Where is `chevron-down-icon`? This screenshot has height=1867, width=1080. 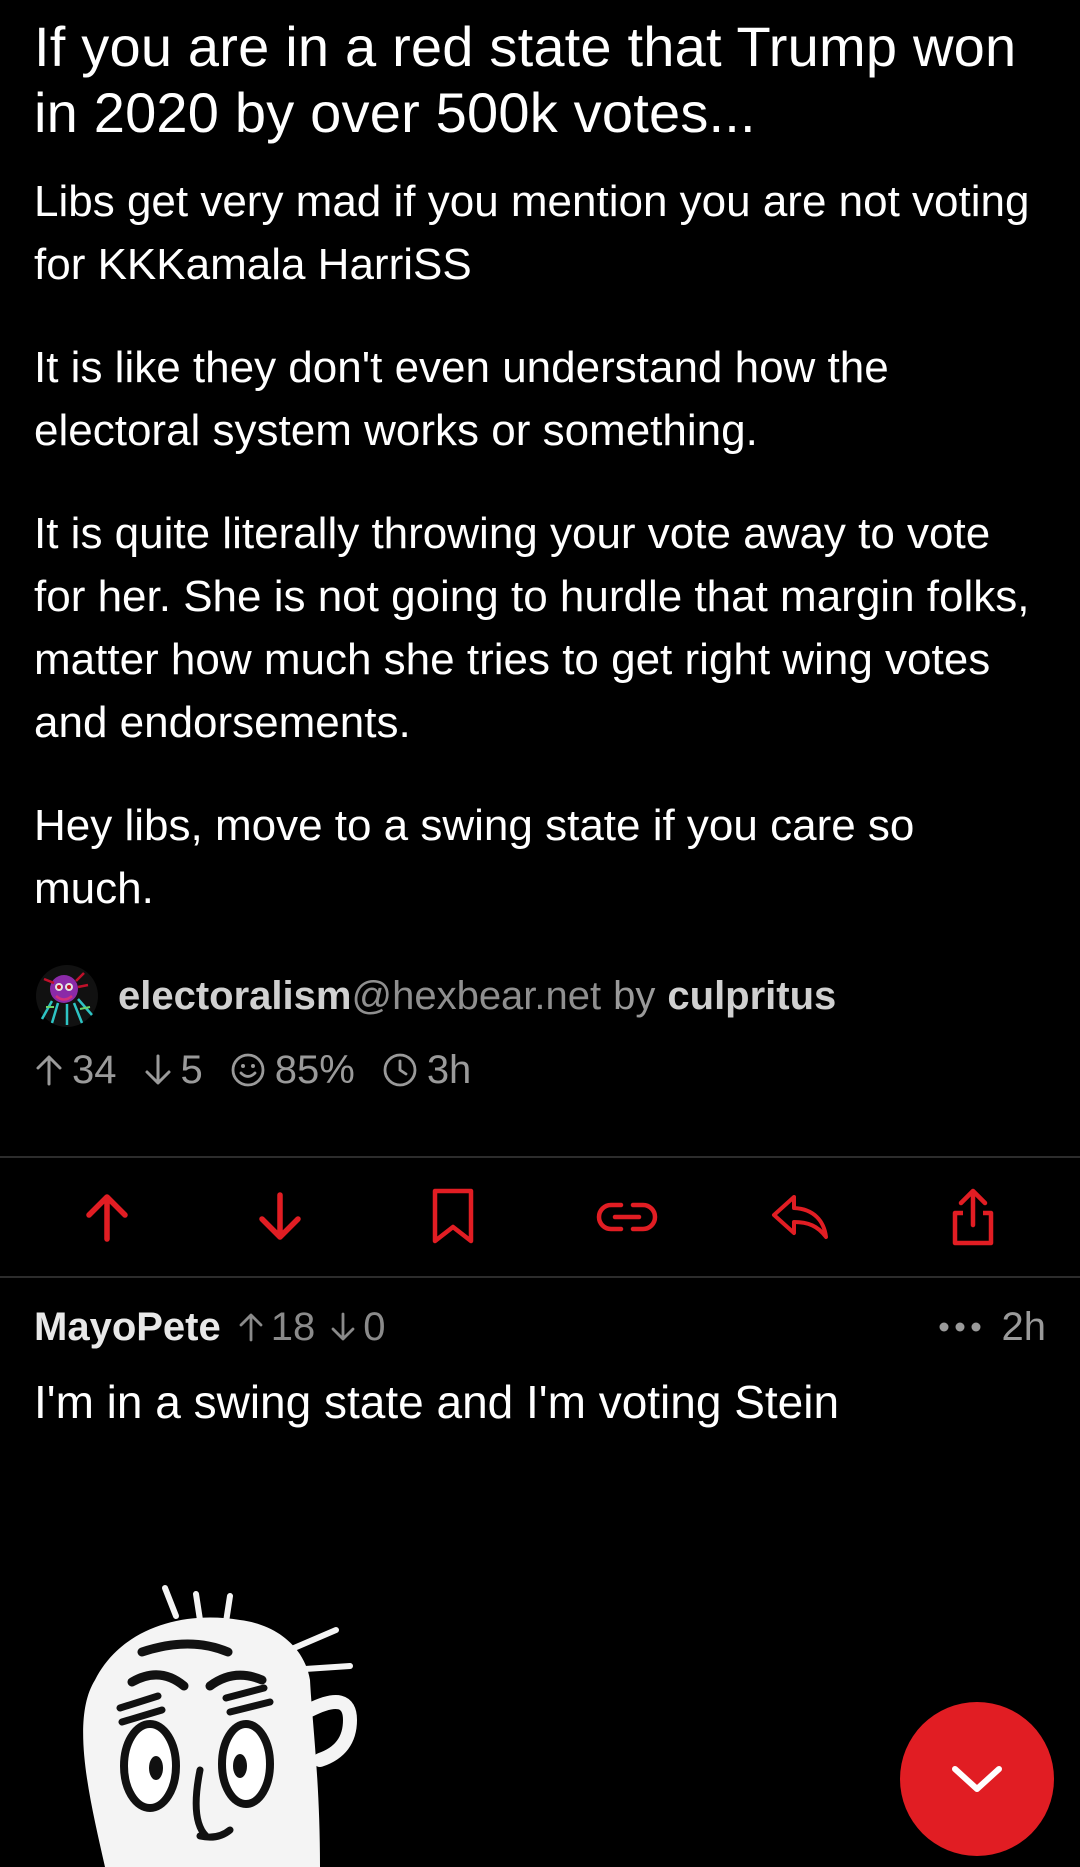
chevron-down-icon is located at coordinates (977, 1779).